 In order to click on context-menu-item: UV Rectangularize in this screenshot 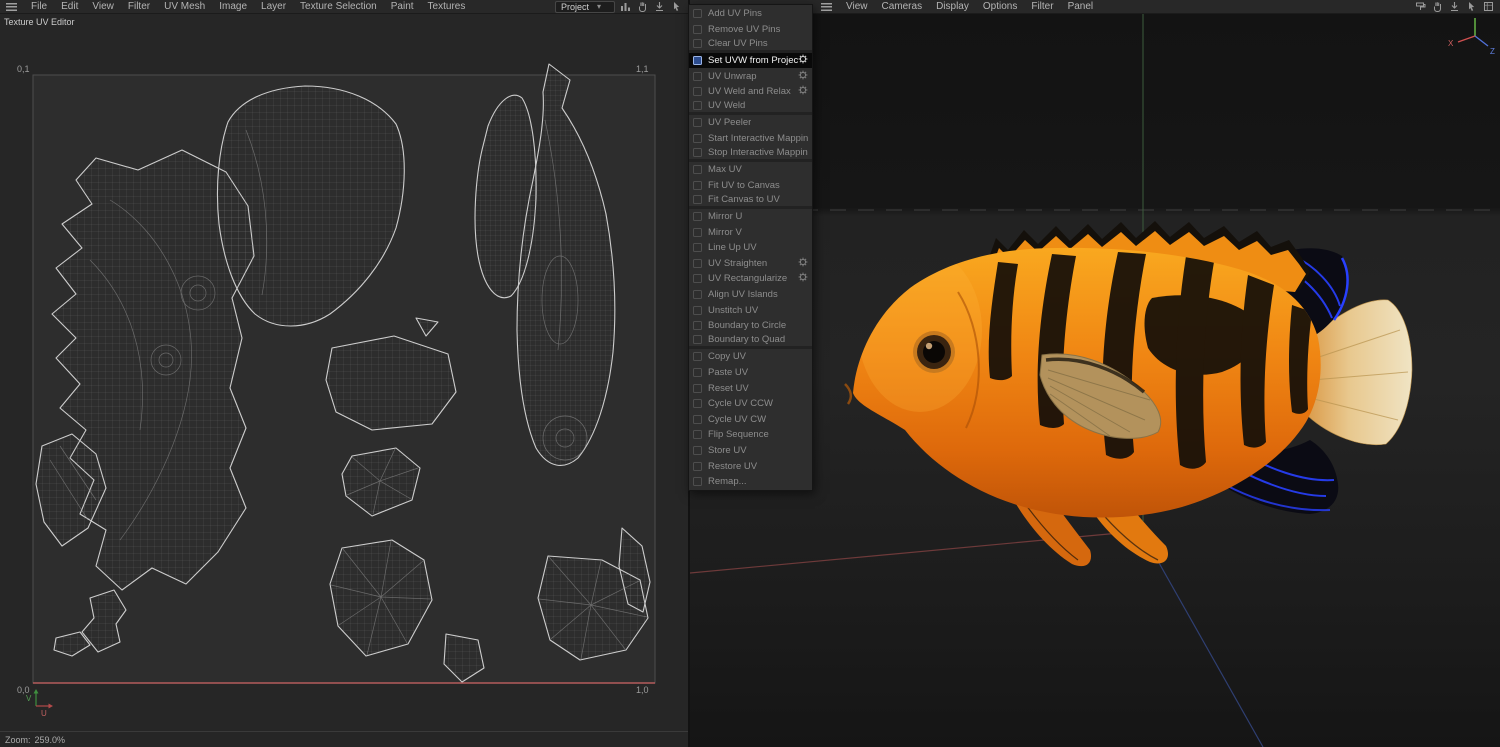, I will do `click(750, 279)`.